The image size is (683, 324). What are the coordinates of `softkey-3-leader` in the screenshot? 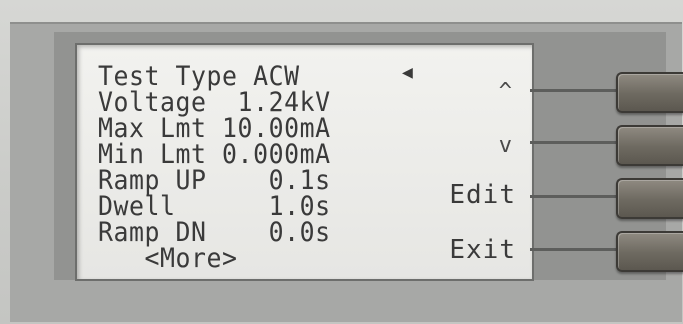 It's located at (574, 196).